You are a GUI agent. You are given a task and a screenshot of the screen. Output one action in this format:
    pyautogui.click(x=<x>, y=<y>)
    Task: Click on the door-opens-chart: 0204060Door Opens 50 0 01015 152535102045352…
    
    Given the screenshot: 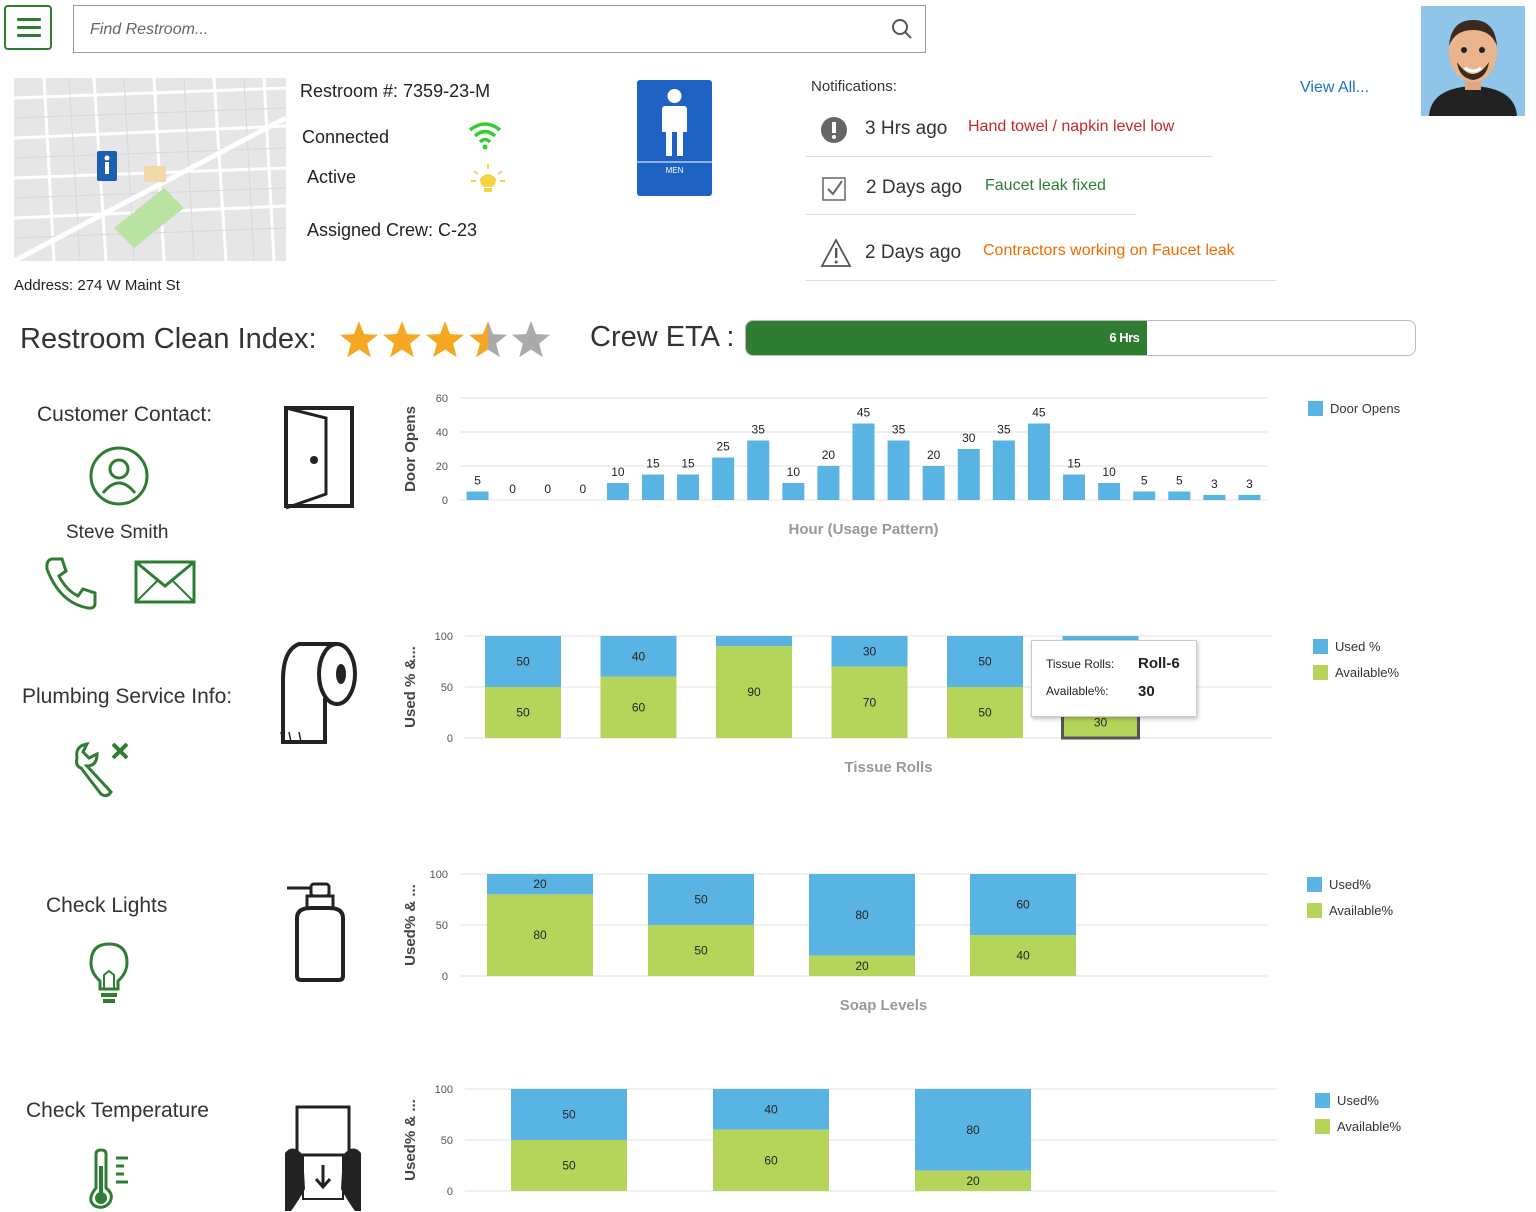 What is the action you would take?
    pyautogui.click(x=901, y=465)
    